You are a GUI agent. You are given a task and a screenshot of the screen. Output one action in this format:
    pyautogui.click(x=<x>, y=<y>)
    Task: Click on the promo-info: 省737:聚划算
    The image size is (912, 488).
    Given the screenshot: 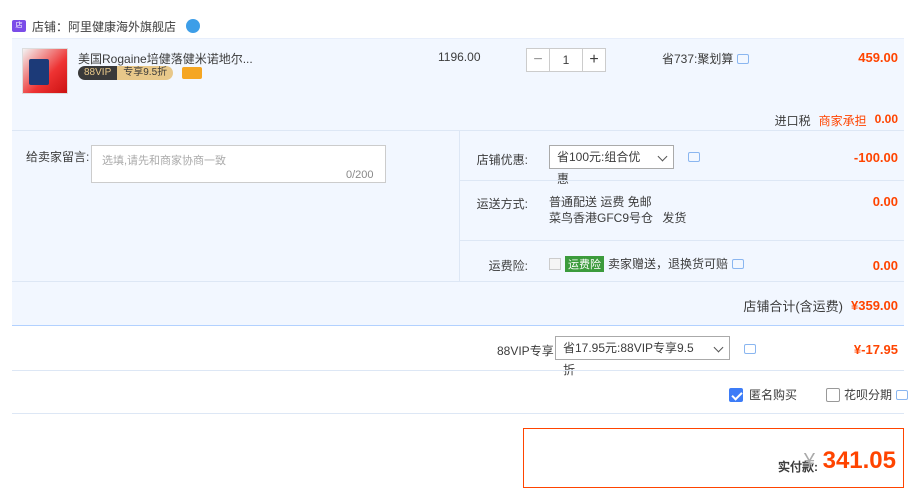 What is the action you would take?
    pyautogui.click(x=706, y=58)
    